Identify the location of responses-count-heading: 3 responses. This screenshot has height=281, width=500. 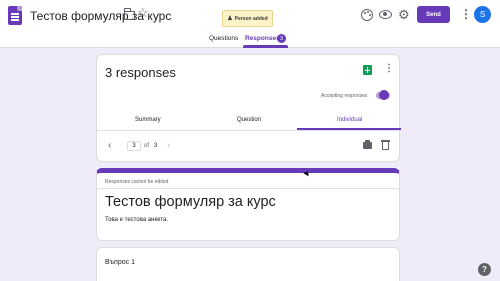
(140, 72).